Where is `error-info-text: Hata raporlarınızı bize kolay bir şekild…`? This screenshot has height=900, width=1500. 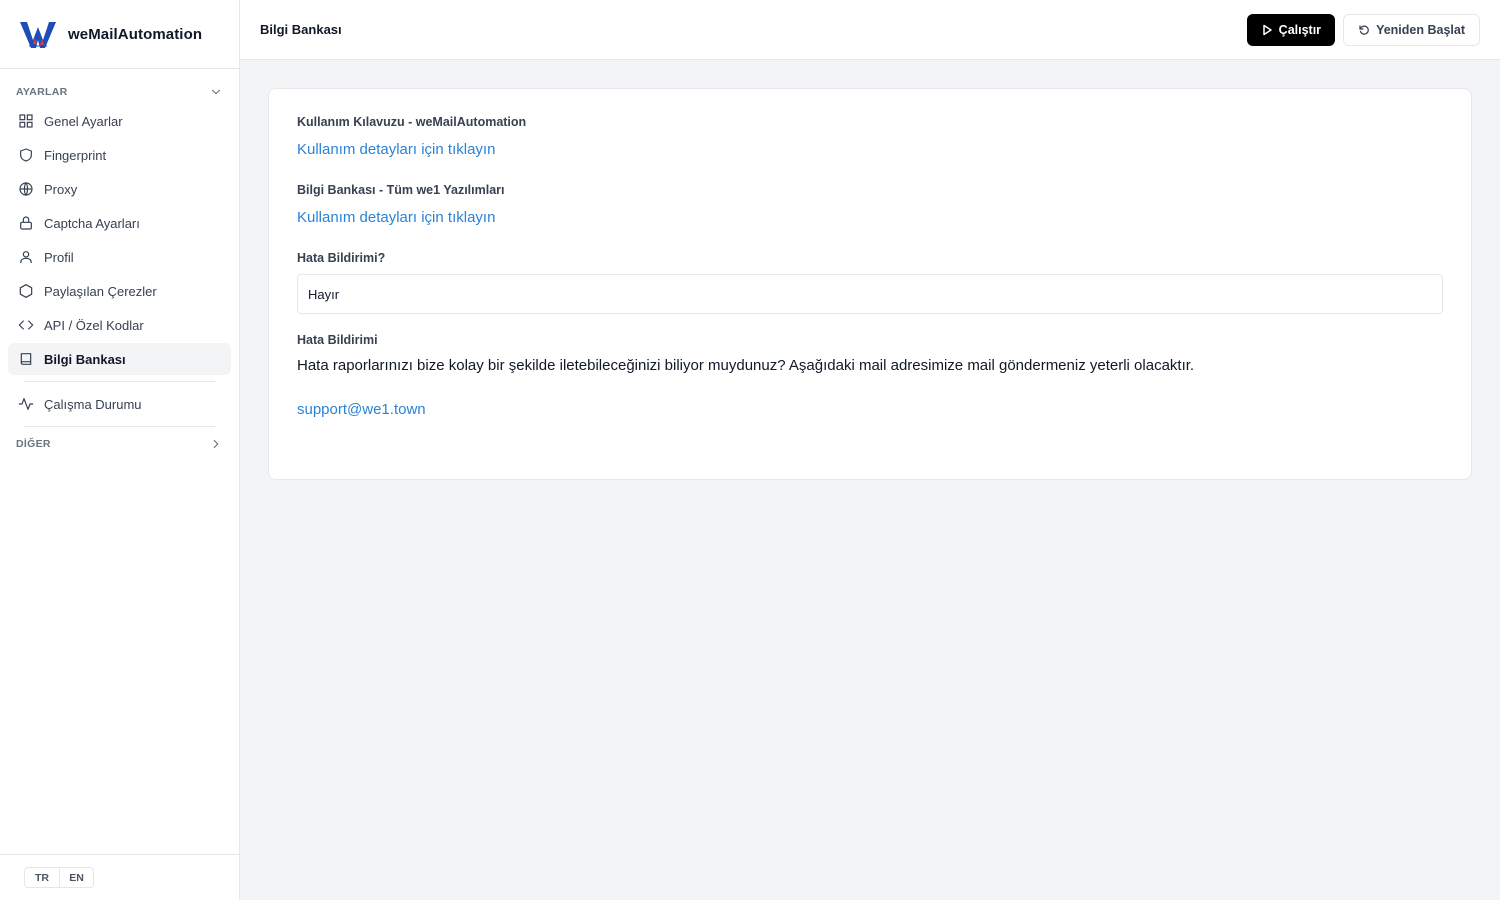 error-info-text: Hata raporlarınızı bize kolay bir şekild… is located at coordinates (746, 365).